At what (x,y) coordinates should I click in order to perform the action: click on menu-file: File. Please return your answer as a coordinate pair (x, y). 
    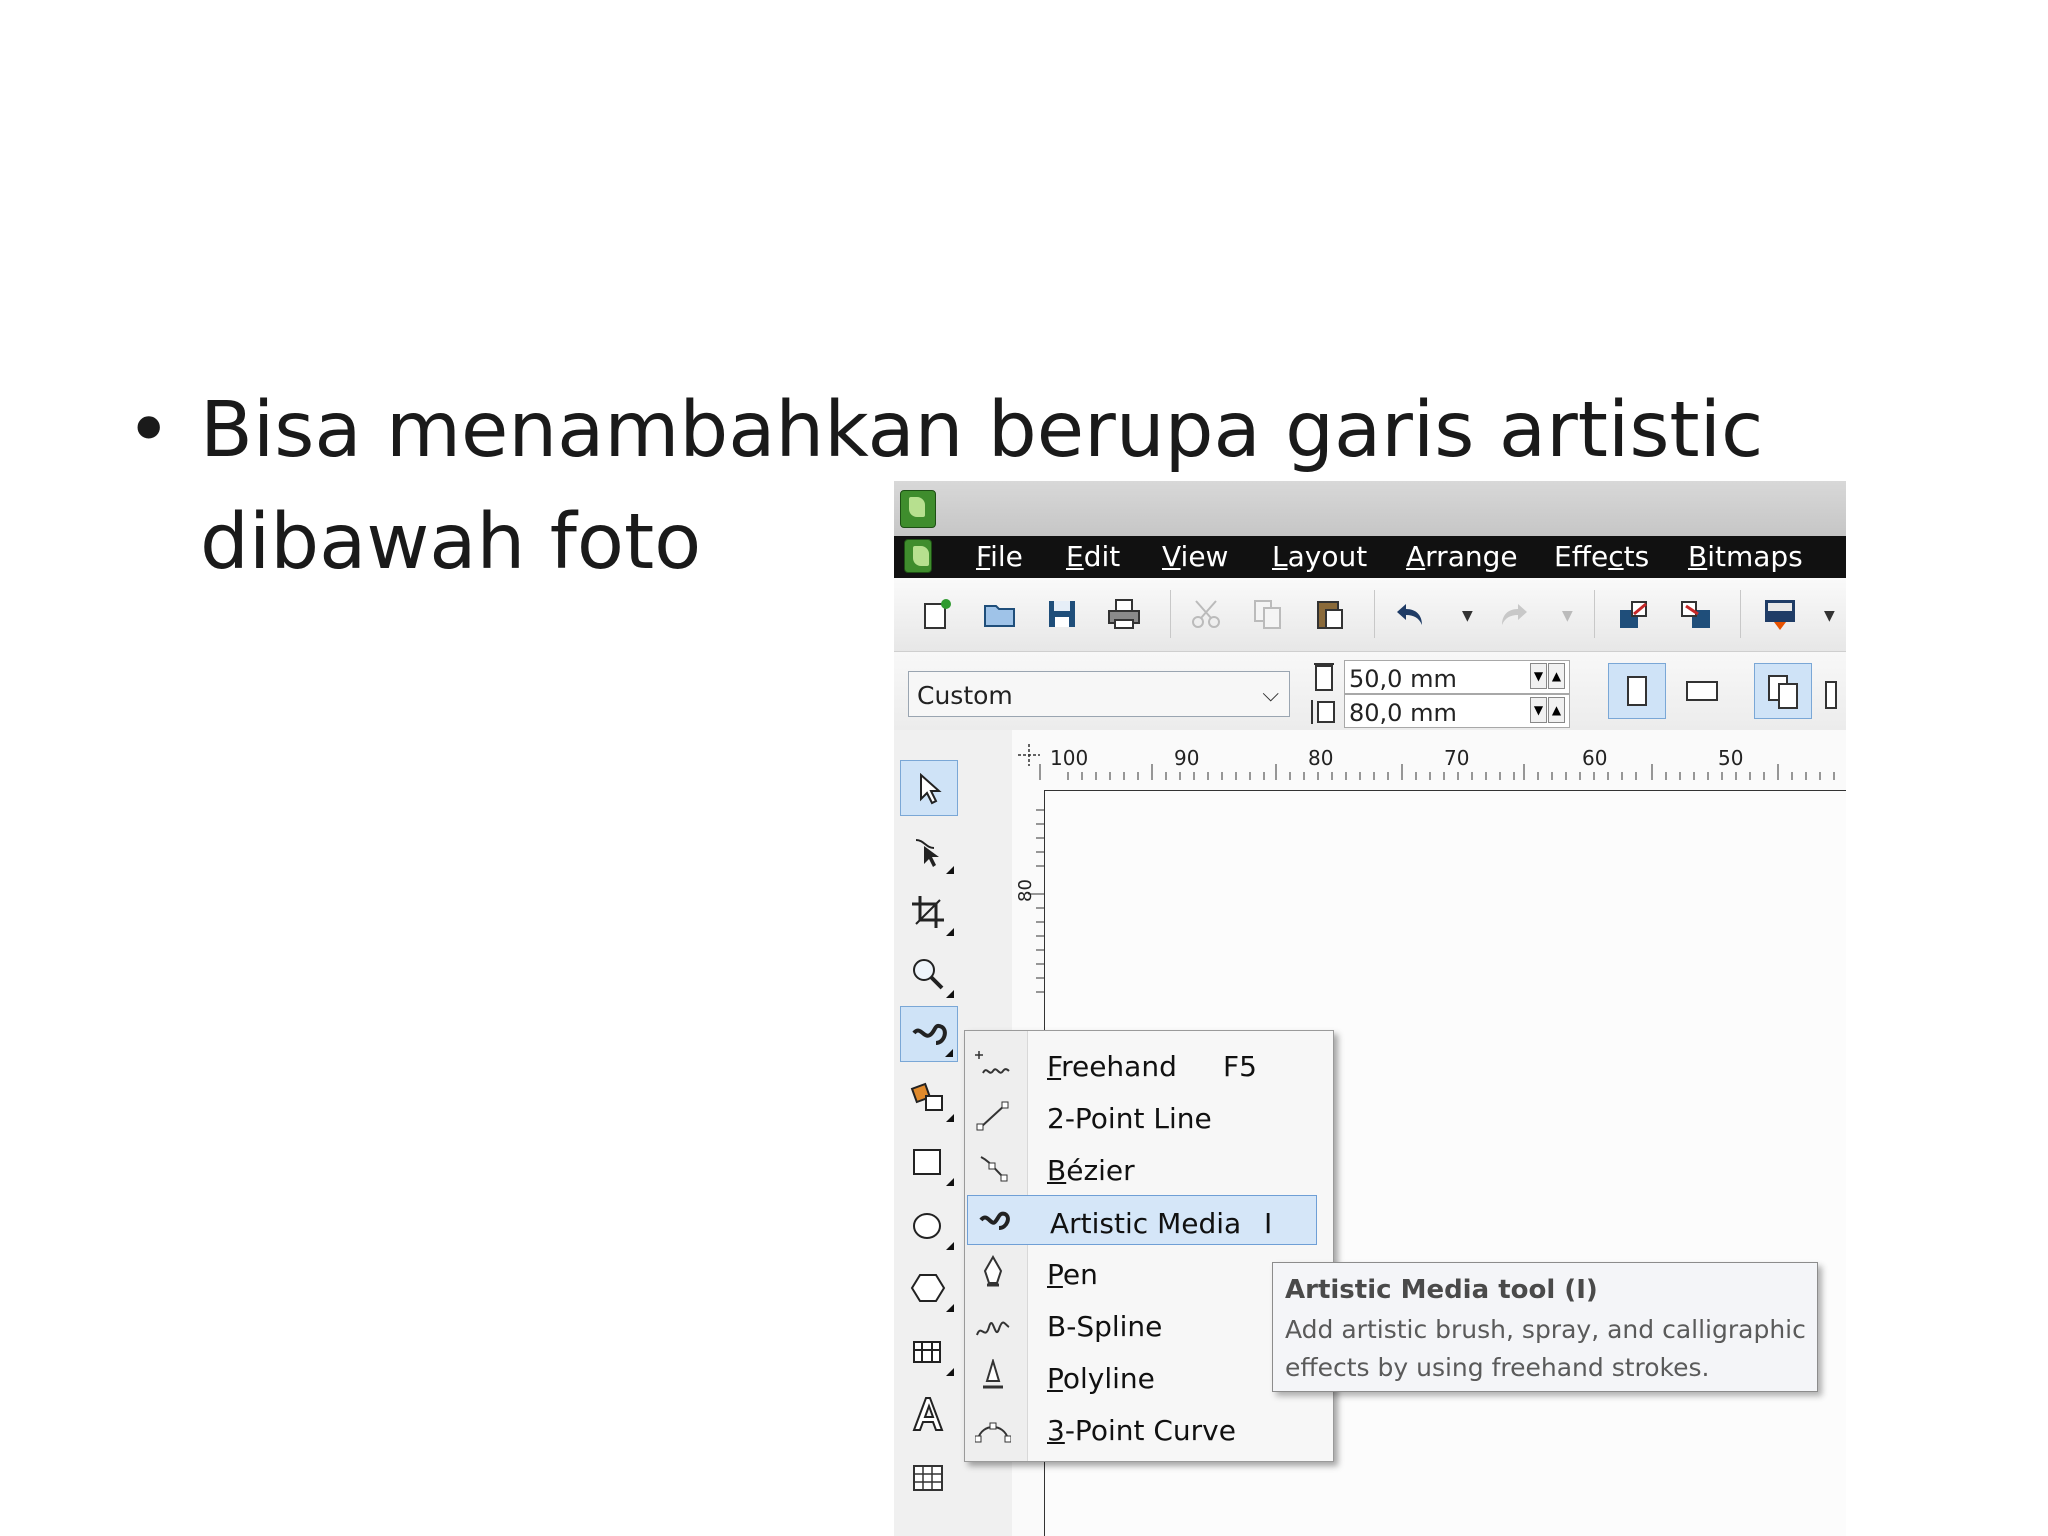
    Looking at the image, I should click on (999, 557).